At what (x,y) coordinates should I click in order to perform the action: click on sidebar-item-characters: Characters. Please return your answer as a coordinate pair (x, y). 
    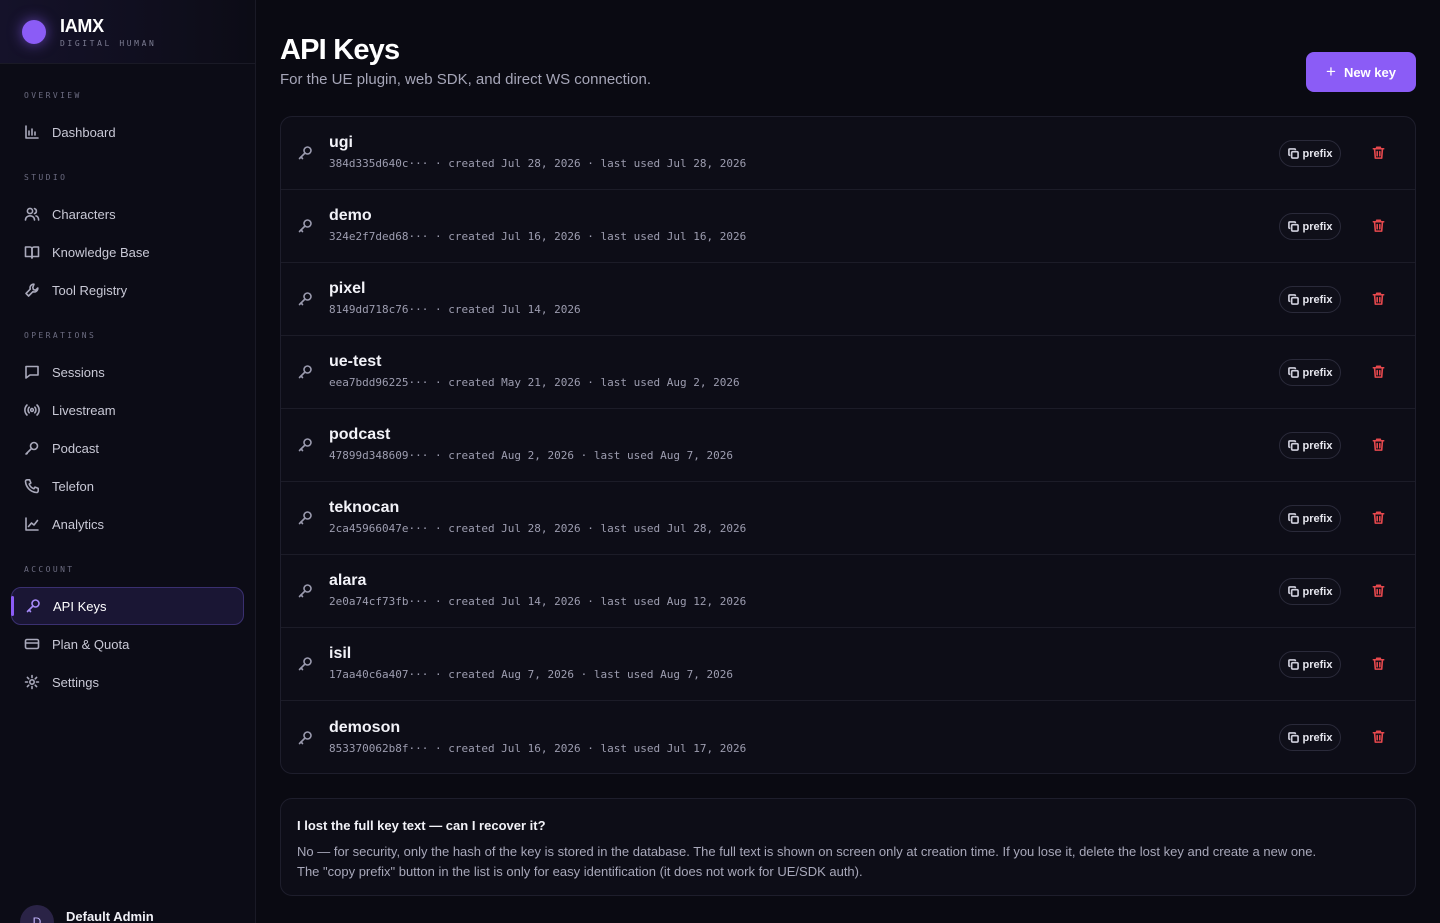
    Looking at the image, I should click on (121, 214).